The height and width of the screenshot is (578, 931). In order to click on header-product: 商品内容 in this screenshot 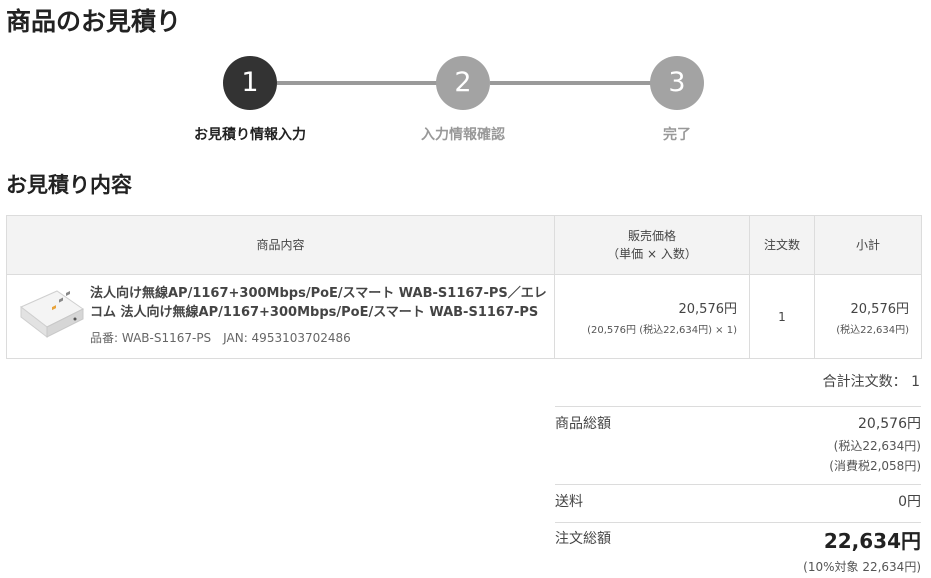, I will do `click(280, 245)`.